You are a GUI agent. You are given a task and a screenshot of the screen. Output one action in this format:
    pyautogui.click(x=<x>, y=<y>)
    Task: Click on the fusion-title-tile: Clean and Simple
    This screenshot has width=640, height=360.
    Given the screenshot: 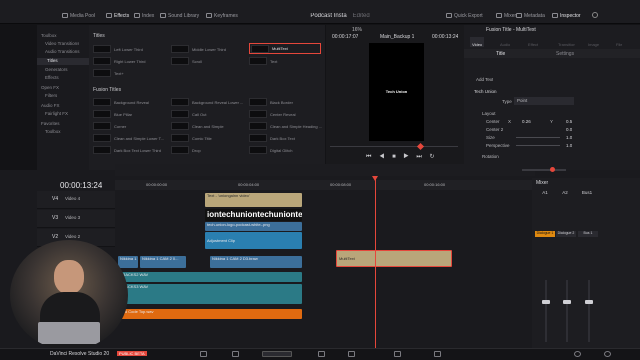 What is the action you would take?
    pyautogui.click(x=197, y=126)
    